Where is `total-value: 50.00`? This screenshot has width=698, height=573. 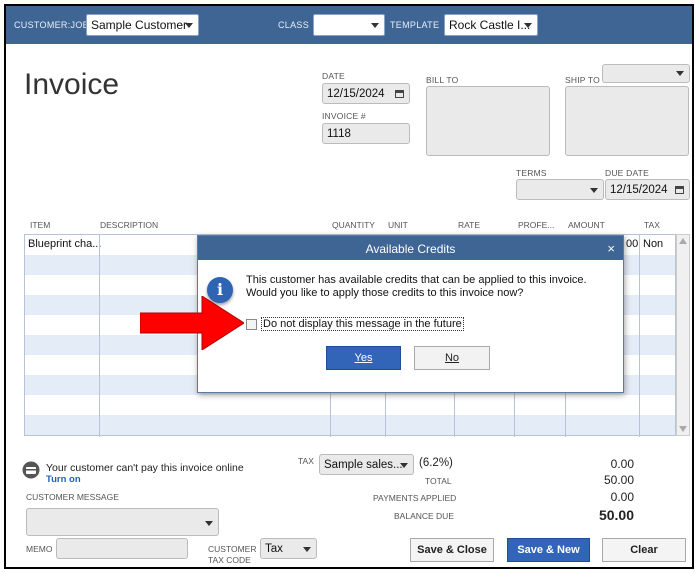
total-value: 50.00 is located at coordinates (618, 480).